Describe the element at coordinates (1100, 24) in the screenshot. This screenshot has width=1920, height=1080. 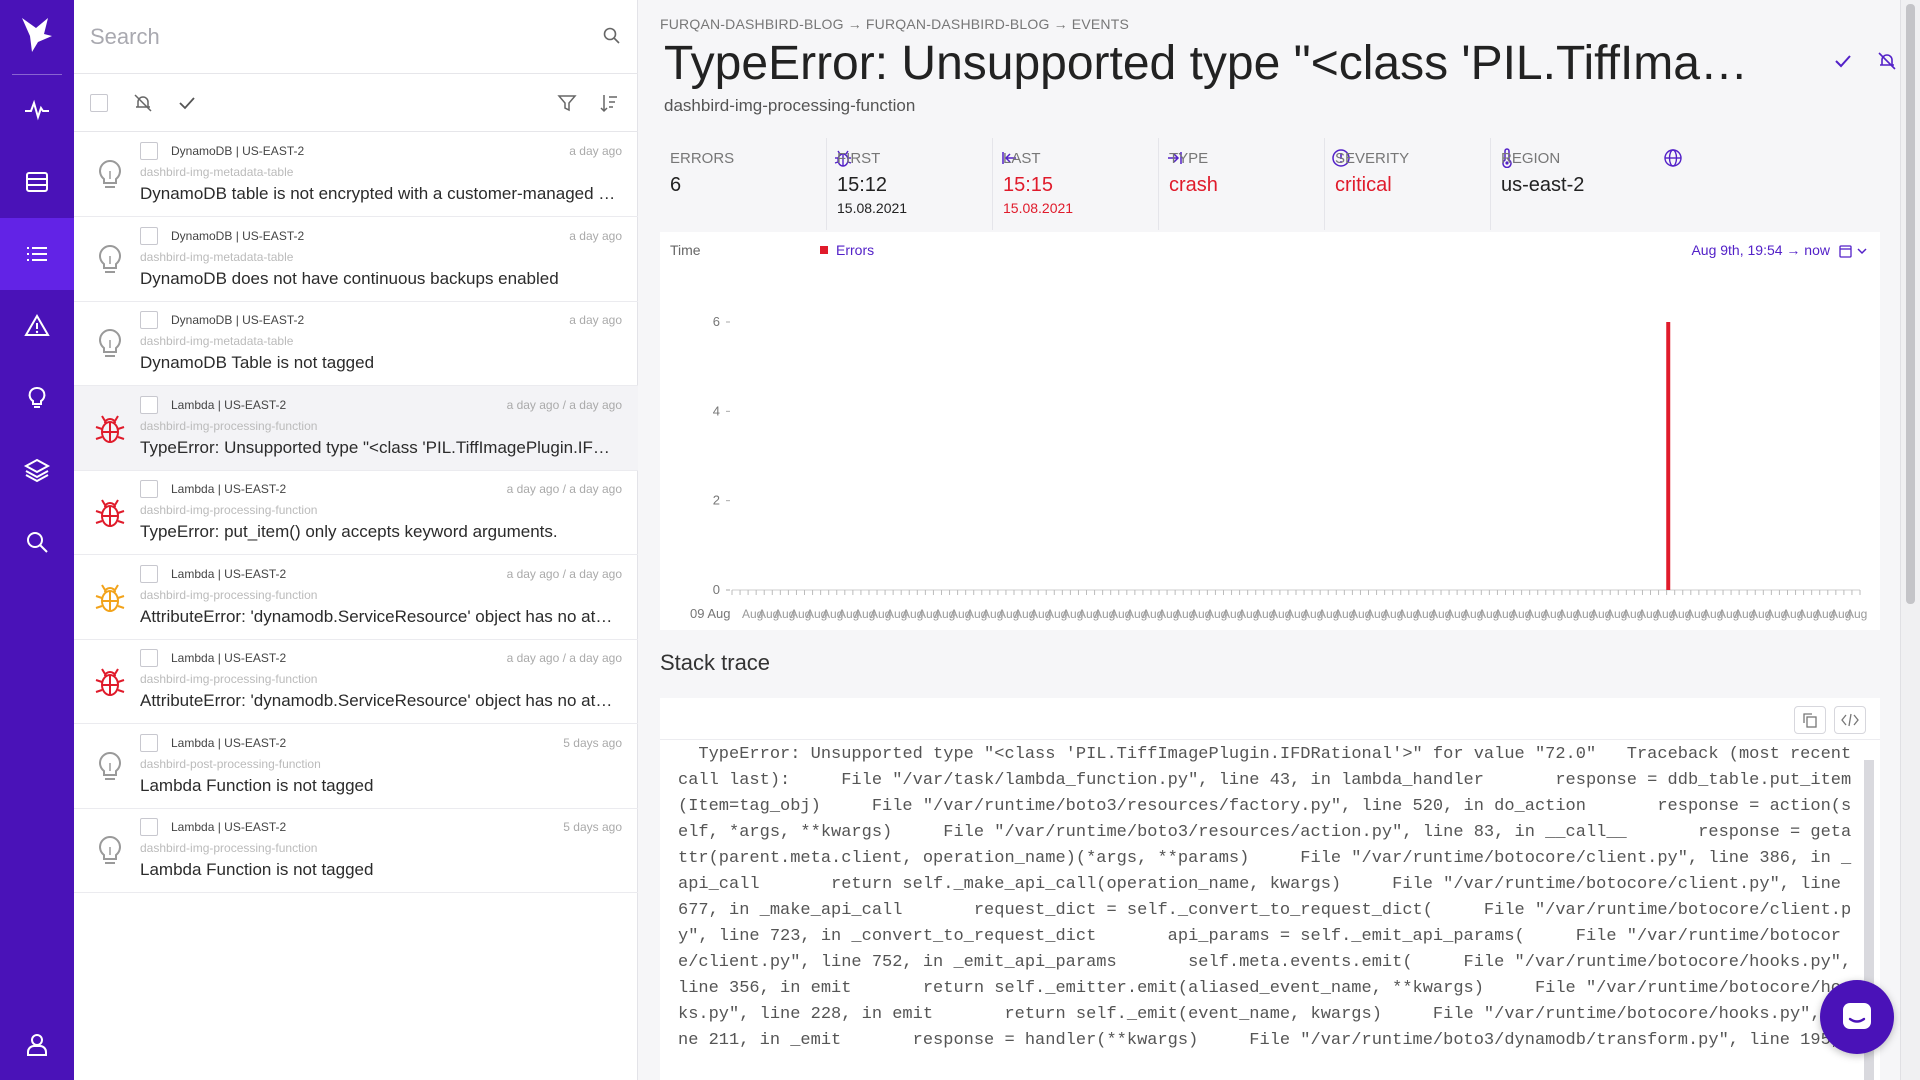
I see `breadcrumb-events: EVENTS` at that location.